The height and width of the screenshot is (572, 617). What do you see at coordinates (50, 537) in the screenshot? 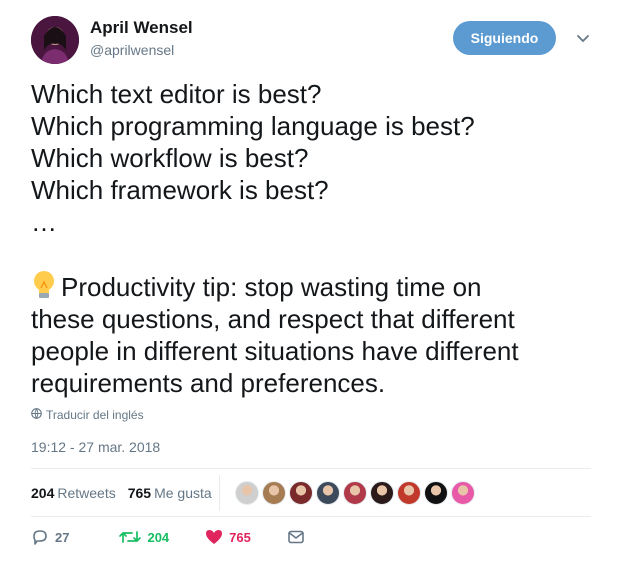
I see `reply-button: 27` at bounding box center [50, 537].